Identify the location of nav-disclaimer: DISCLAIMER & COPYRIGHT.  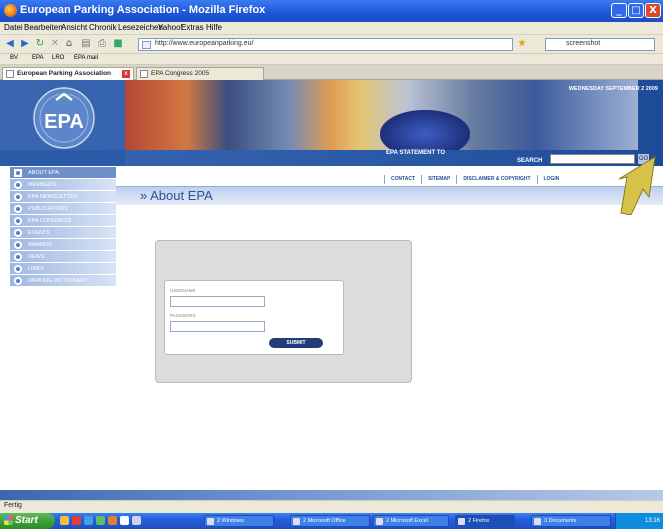
(496, 179).